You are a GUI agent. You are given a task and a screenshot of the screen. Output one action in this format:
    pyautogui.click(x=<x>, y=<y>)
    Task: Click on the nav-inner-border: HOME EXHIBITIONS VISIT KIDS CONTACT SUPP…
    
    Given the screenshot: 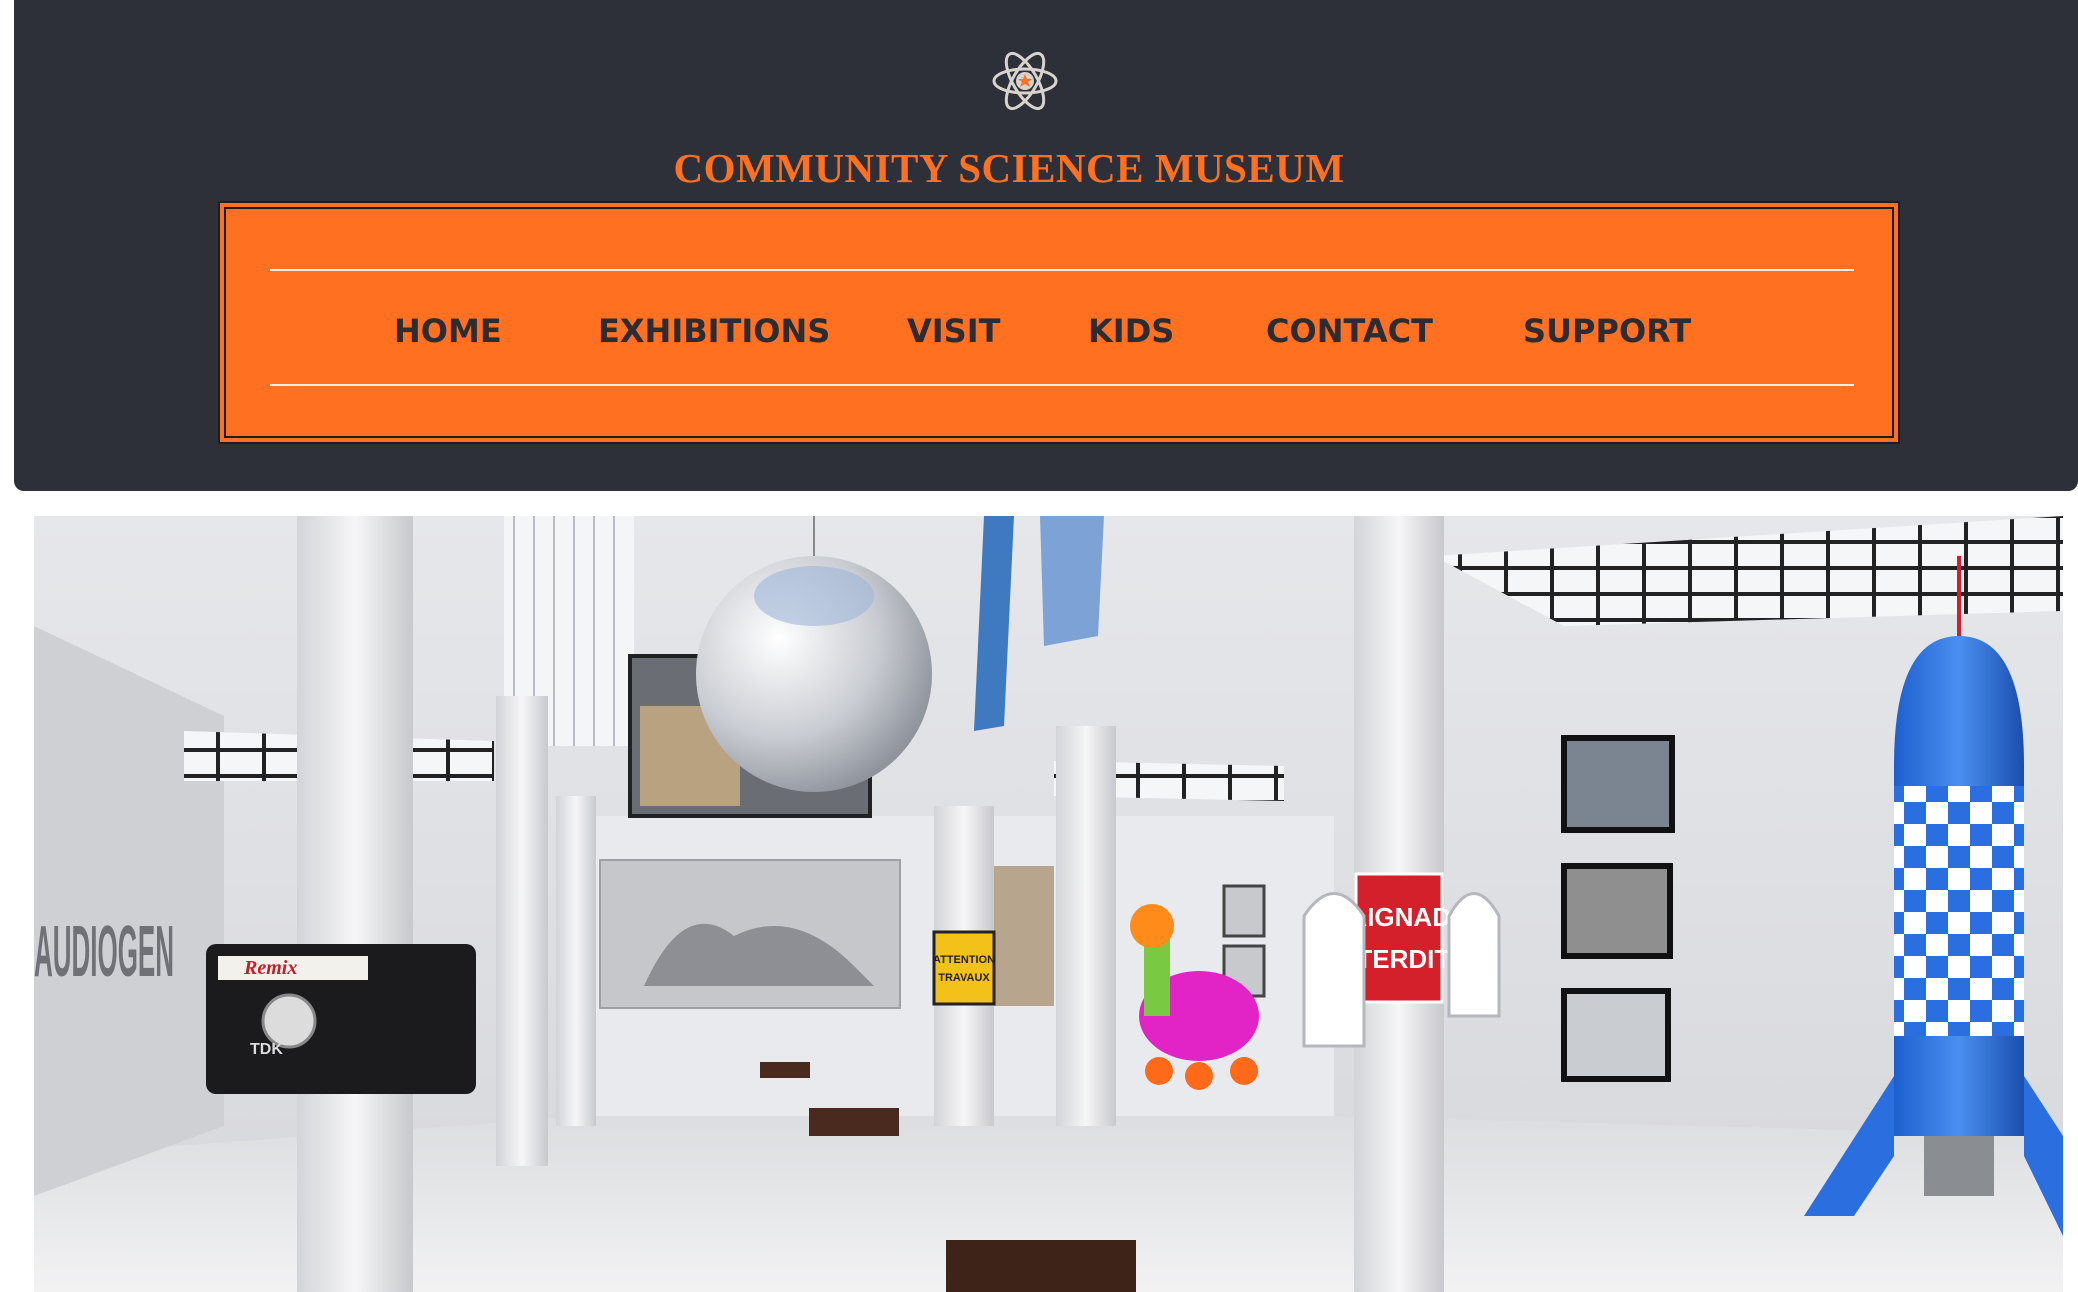 What is the action you would take?
    pyautogui.click(x=1059, y=322)
    